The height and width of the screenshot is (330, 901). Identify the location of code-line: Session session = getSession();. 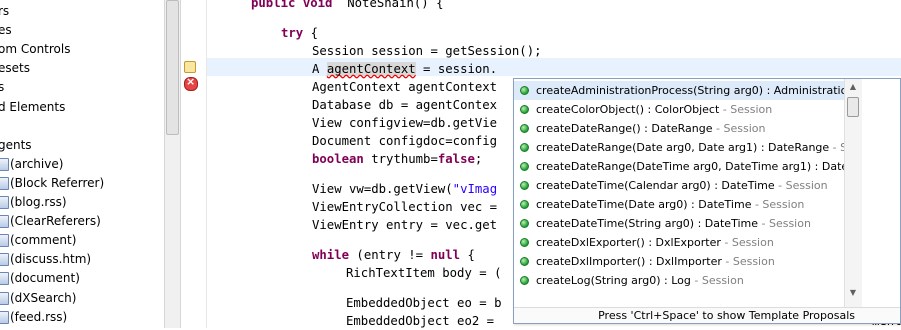
(427, 51).